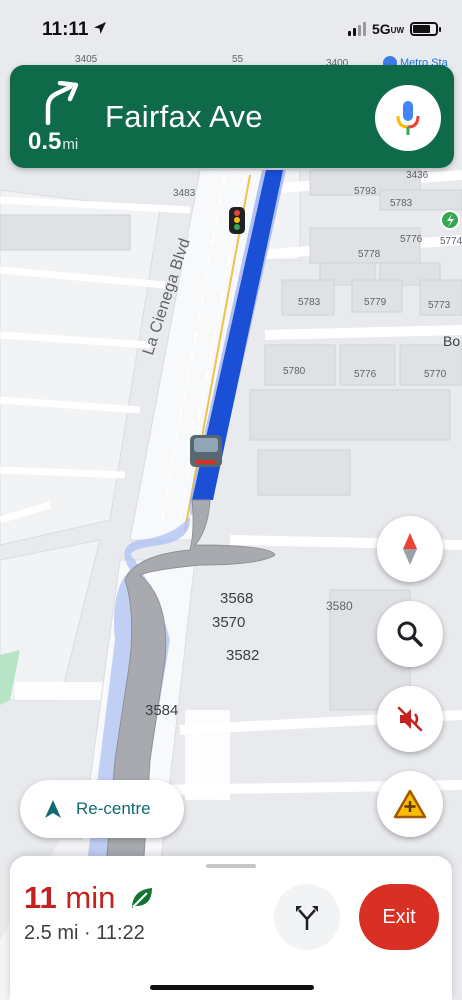  Describe the element at coordinates (452, 341) in the screenshot. I see `cross-street-label: Bo` at that location.